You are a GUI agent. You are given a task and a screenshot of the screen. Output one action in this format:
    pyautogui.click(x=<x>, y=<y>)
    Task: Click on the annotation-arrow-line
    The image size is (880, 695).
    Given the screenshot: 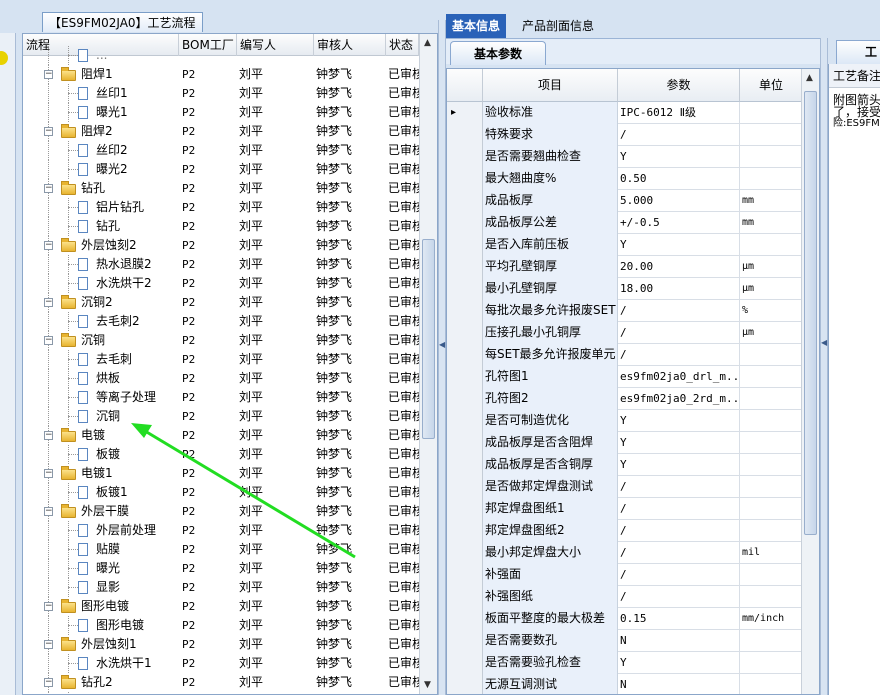 What is the action you would take?
    pyautogui.click(x=247, y=492)
    